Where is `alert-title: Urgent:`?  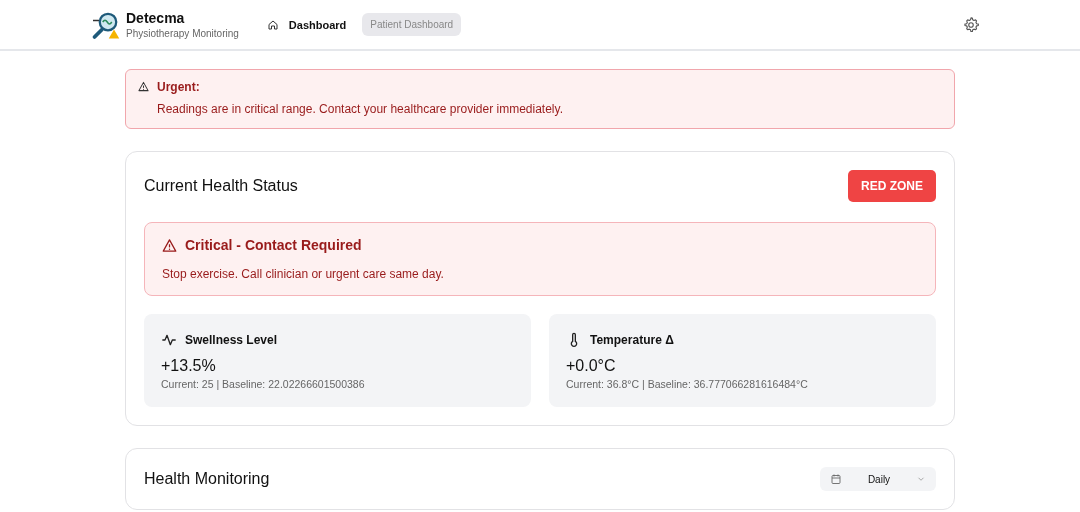
alert-title: Urgent: is located at coordinates (179, 87).